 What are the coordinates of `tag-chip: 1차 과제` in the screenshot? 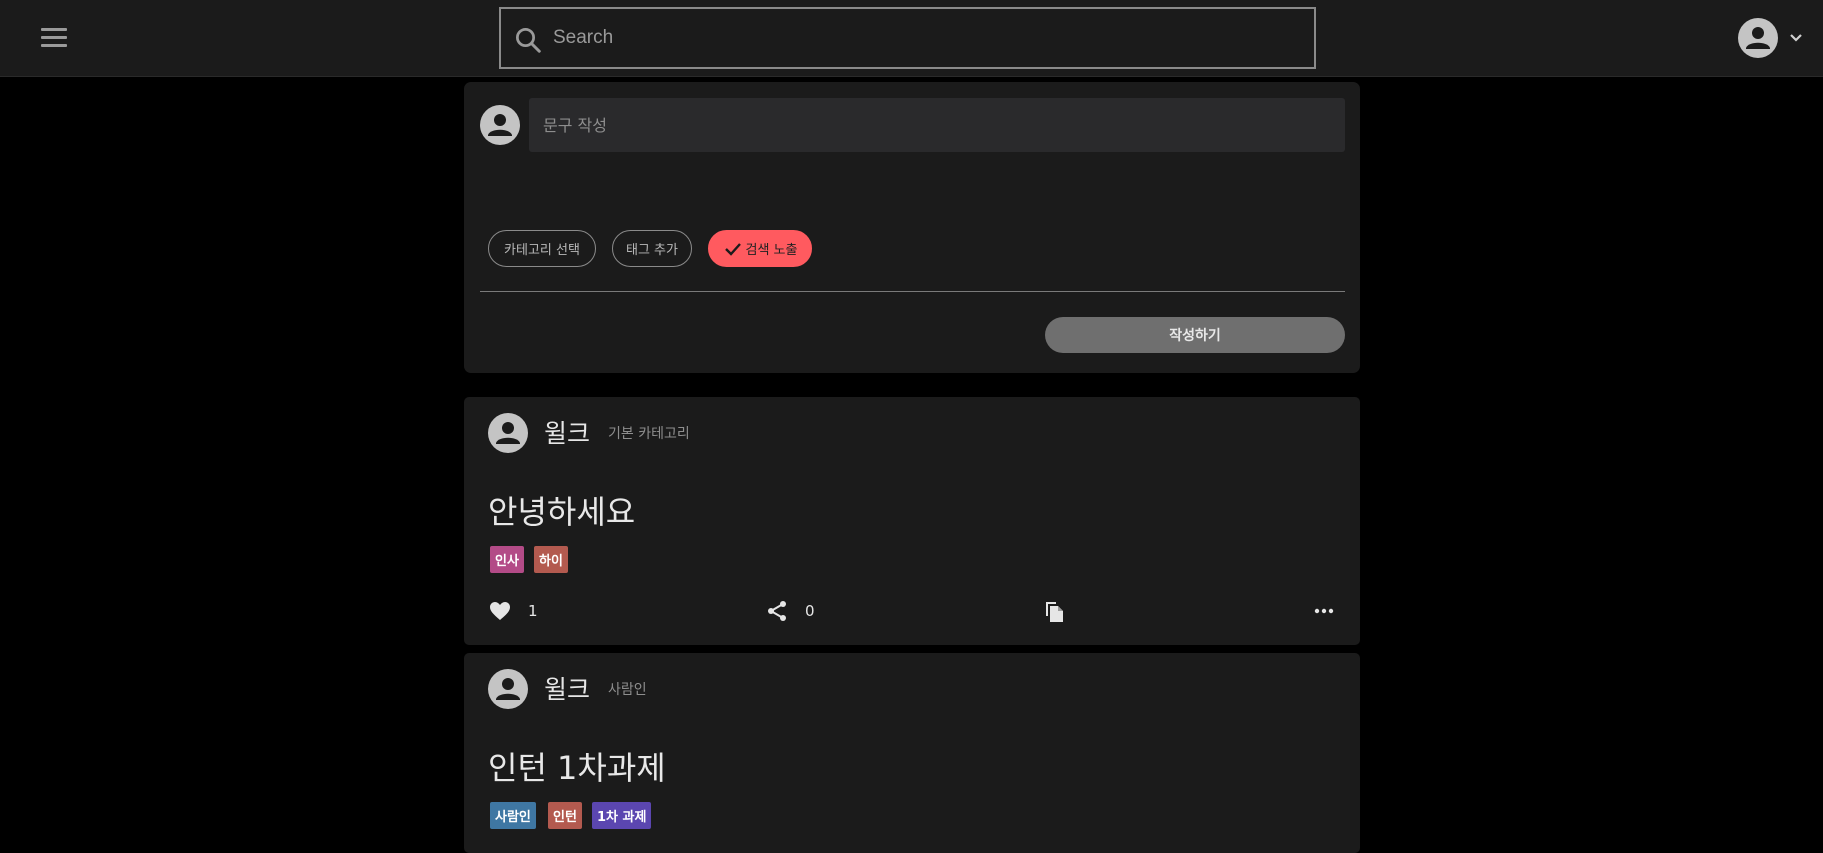 It's located at (622, 815).